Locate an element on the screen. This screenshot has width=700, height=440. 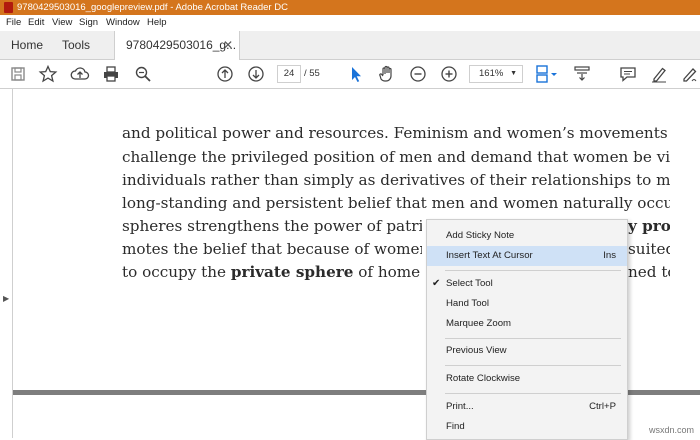
acrobat-app-icon is located at coordinates (8, 7).